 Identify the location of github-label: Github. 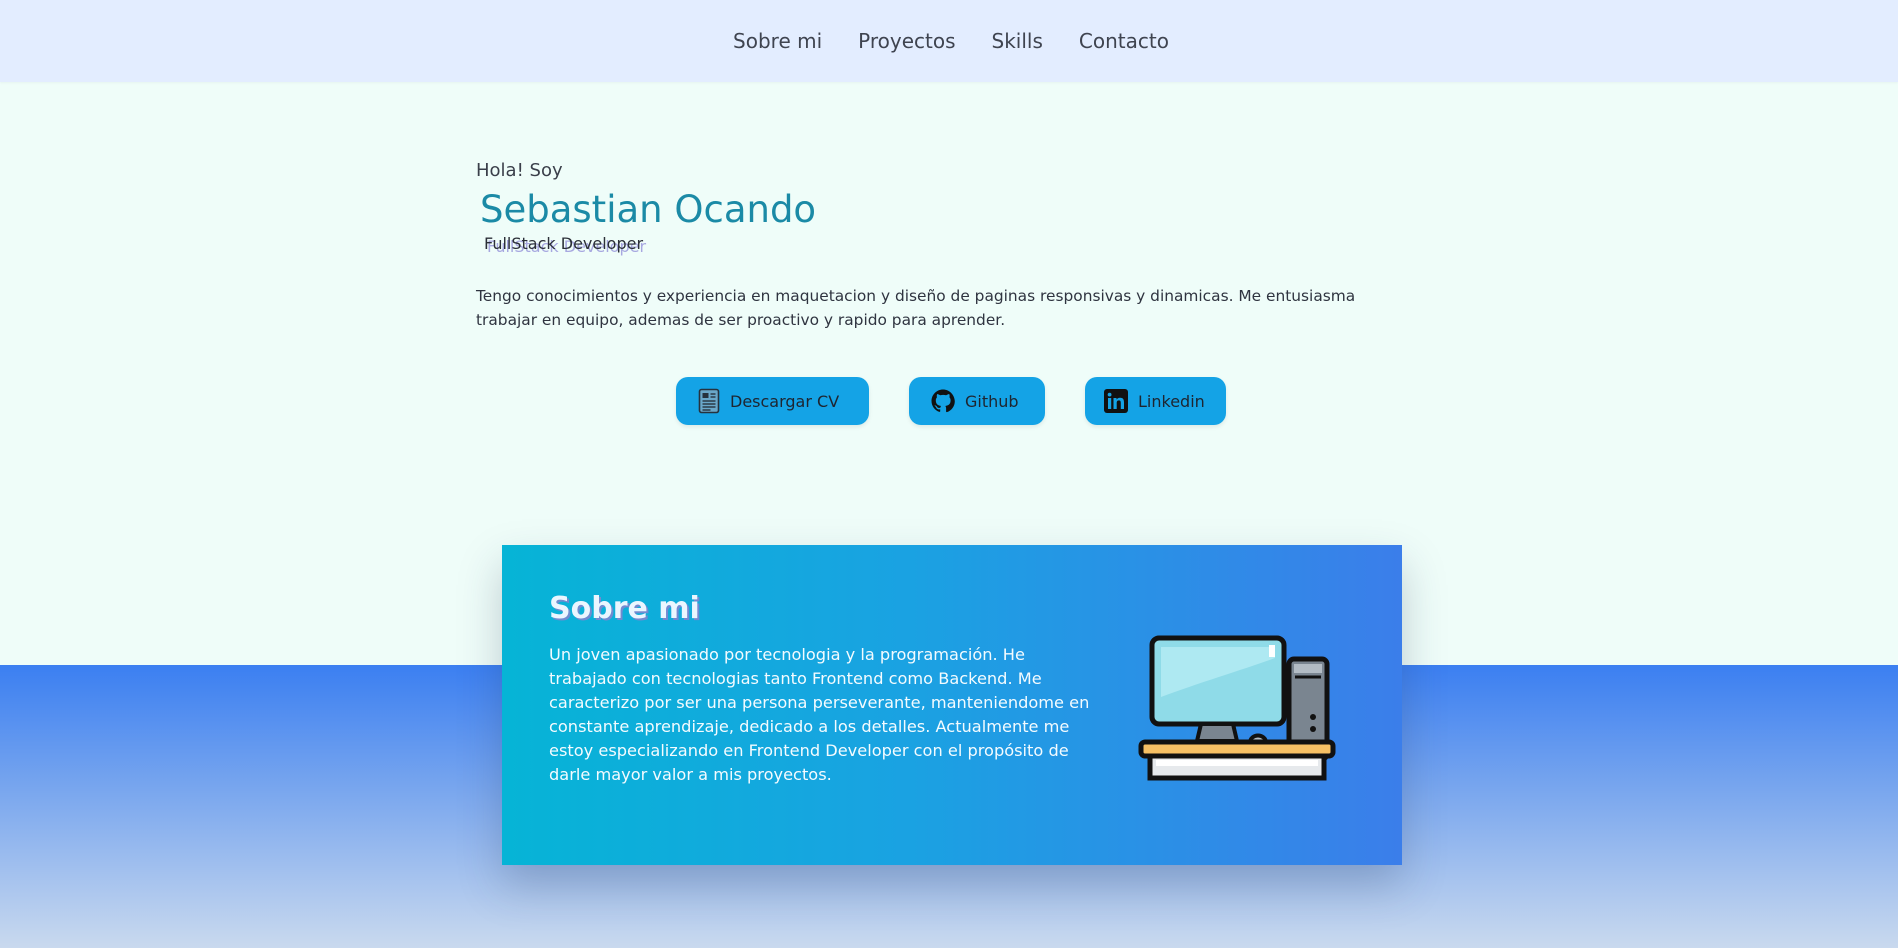
(992, 401).